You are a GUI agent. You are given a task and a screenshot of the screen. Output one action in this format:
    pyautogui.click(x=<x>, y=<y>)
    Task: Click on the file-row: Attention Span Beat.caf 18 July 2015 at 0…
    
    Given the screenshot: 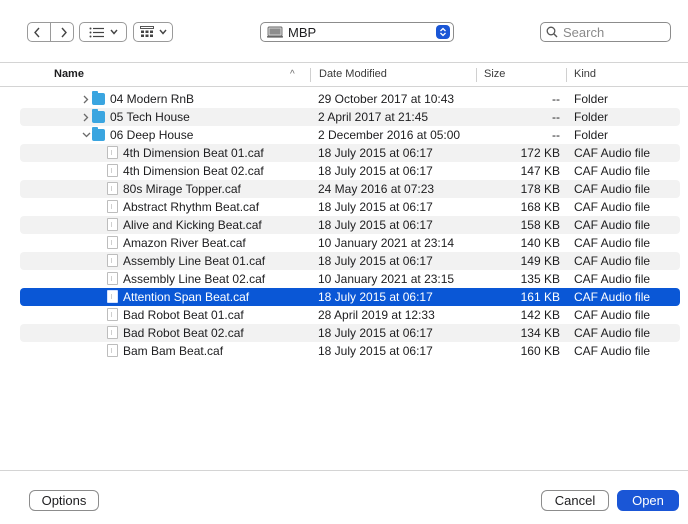 What is the action you would take?
    pyautogui.click(x=350, y=297)
    